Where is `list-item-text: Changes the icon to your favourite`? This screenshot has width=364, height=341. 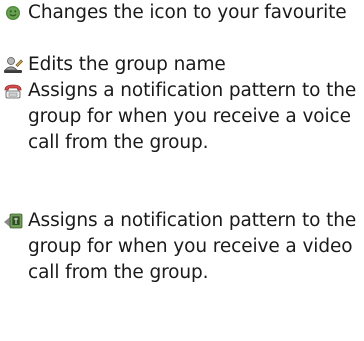
list-item-text: Changes the icon to your favourite is located at coordinates (187, 12).